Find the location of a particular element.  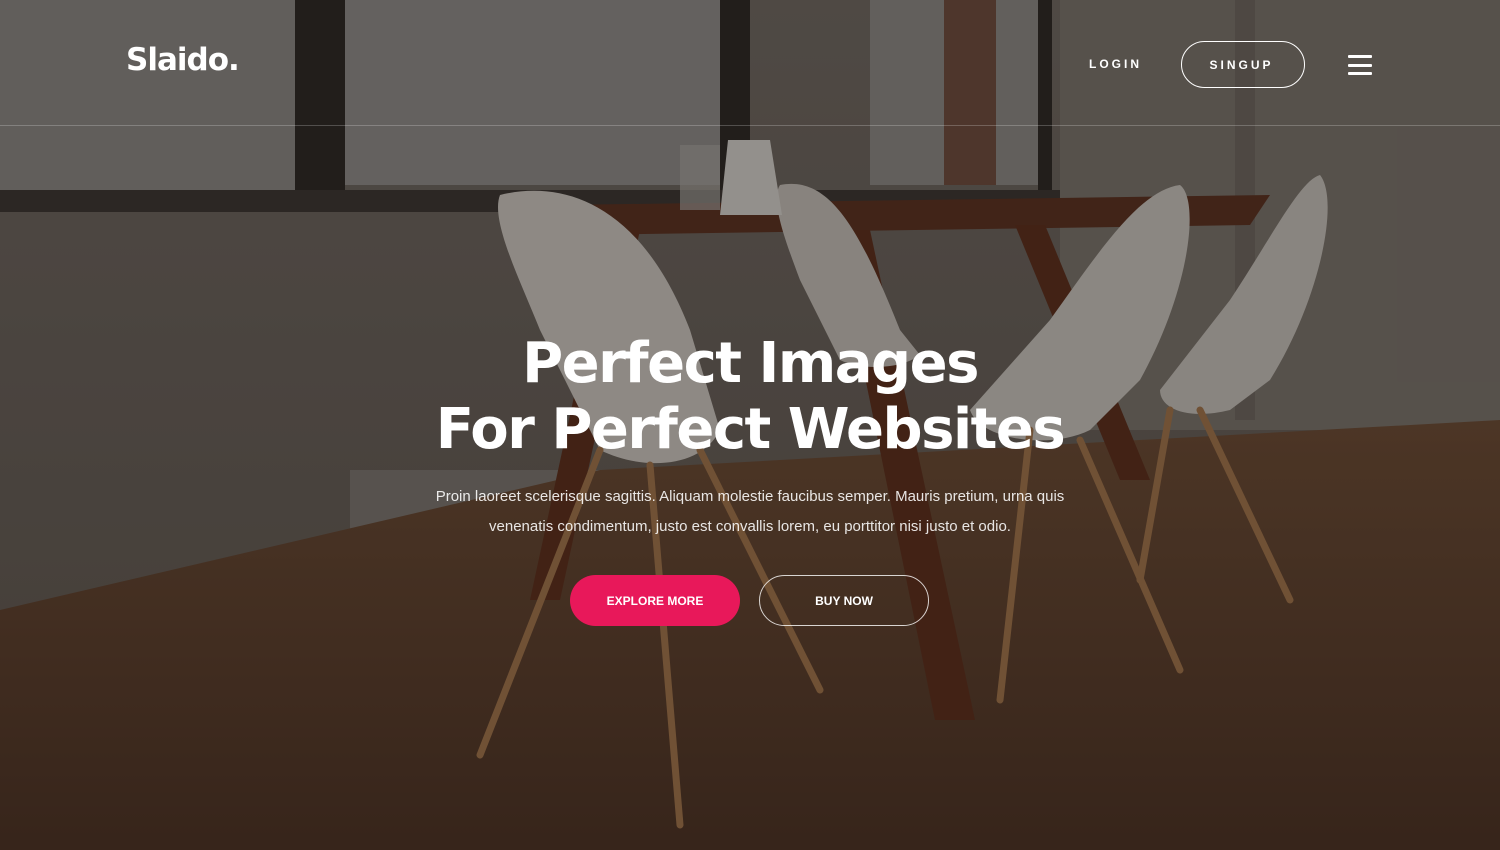

login-link: LOGIN is located at coordinates (1115, 64).